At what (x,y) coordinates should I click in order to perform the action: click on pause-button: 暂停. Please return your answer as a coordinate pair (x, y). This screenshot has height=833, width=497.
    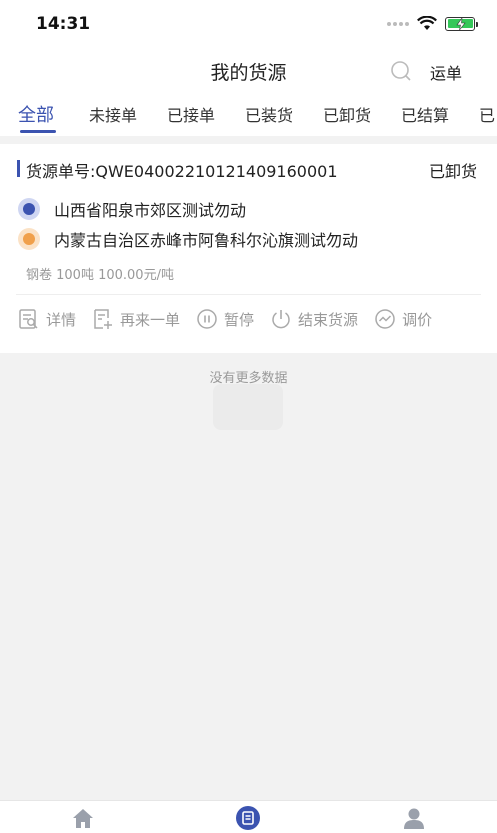
    Looking at the image, I should click on (225, 319).